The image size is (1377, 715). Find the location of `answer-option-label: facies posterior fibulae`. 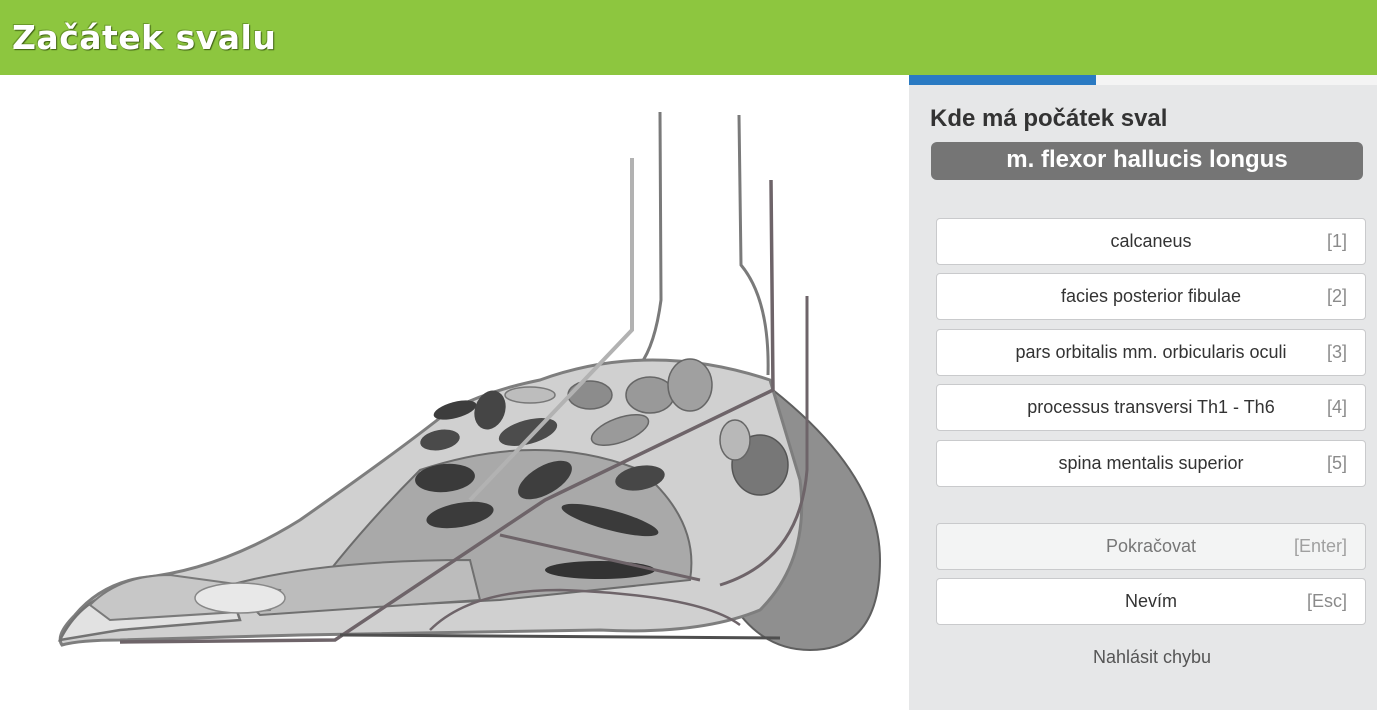

answer-option-label: facies posterior fibulae is located at coordinates (1151, 296).